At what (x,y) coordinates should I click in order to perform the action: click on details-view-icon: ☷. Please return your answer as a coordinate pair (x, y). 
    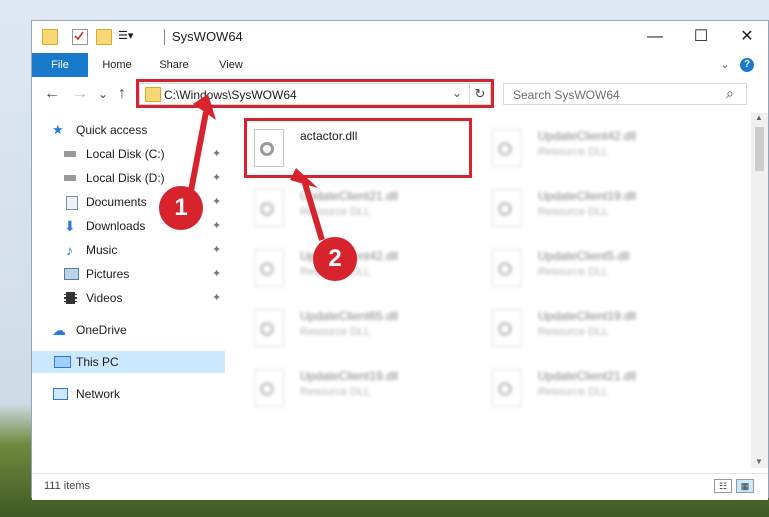
    Looking at the image, I should click on (723, 486).